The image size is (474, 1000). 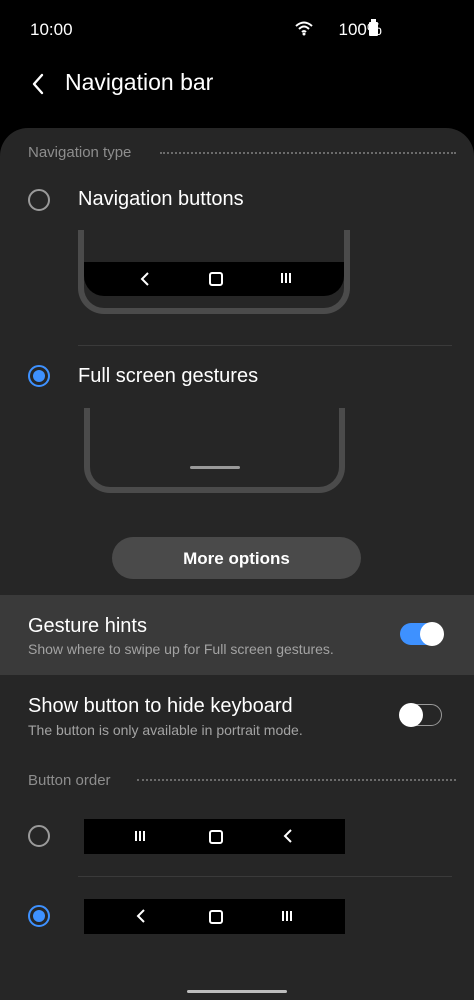 I want to click on gesture-hints-toggle, so click(x=422, y=634).